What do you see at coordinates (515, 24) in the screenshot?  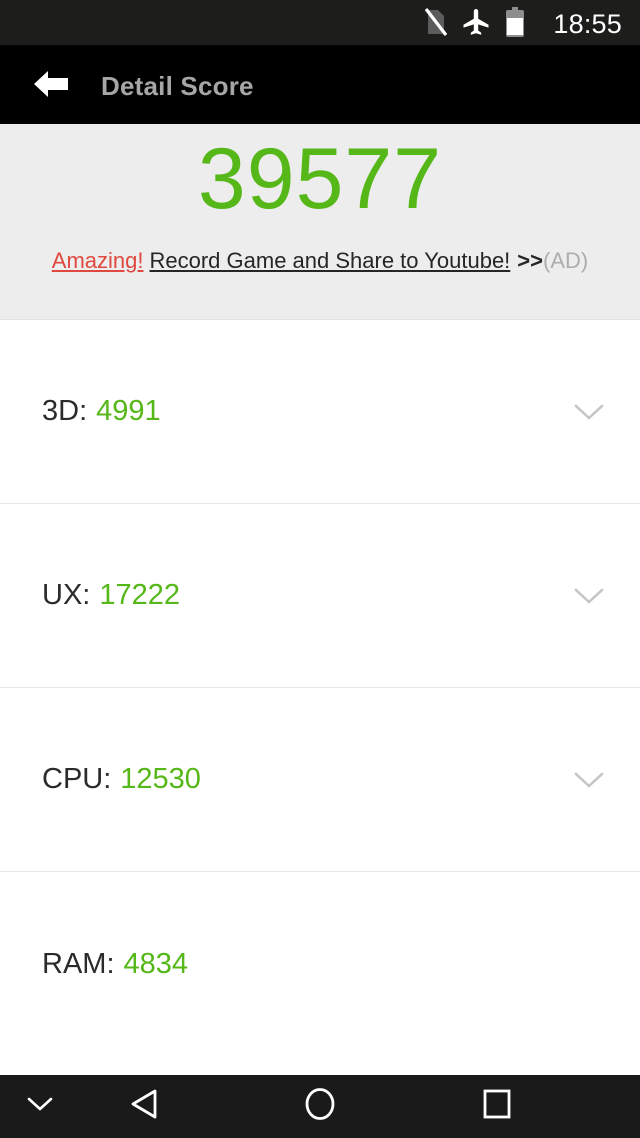 I see `battery-icon` at bounding box center [515, 24].